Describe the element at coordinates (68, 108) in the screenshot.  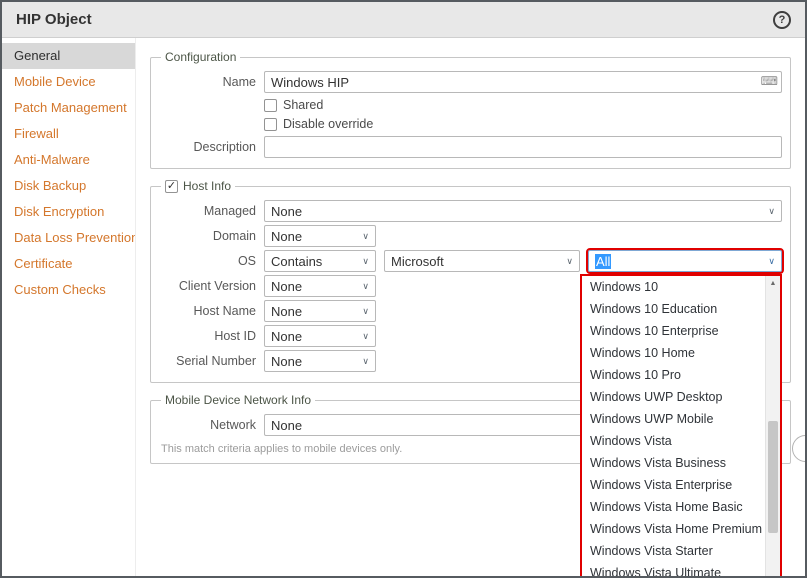
I see `sidebar-item-patch-management: Patch Management` at that location.